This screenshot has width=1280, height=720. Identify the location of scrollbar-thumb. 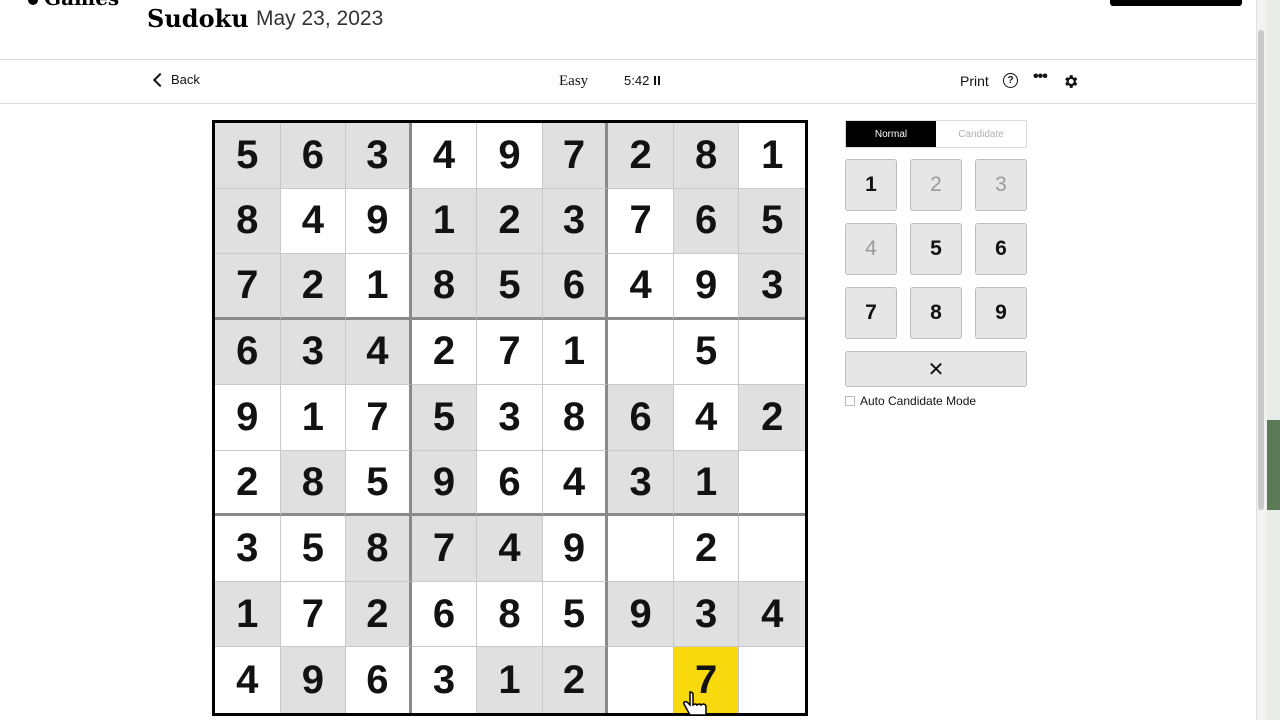
(1261, 270).